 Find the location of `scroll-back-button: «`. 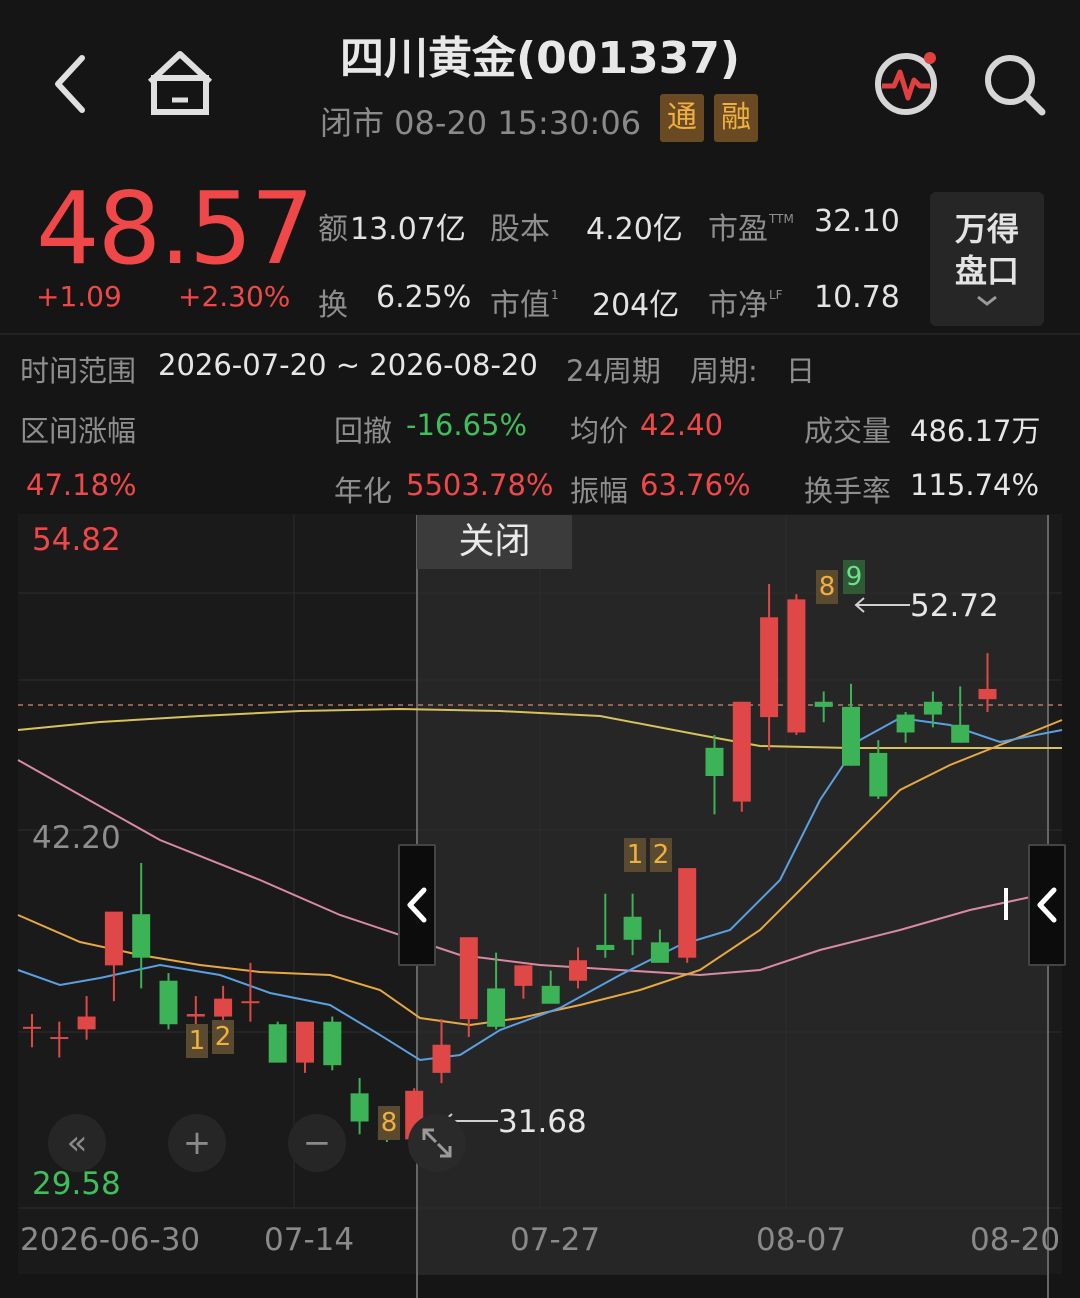

scroll-back-button: « is located at coordinates (77, 1143).